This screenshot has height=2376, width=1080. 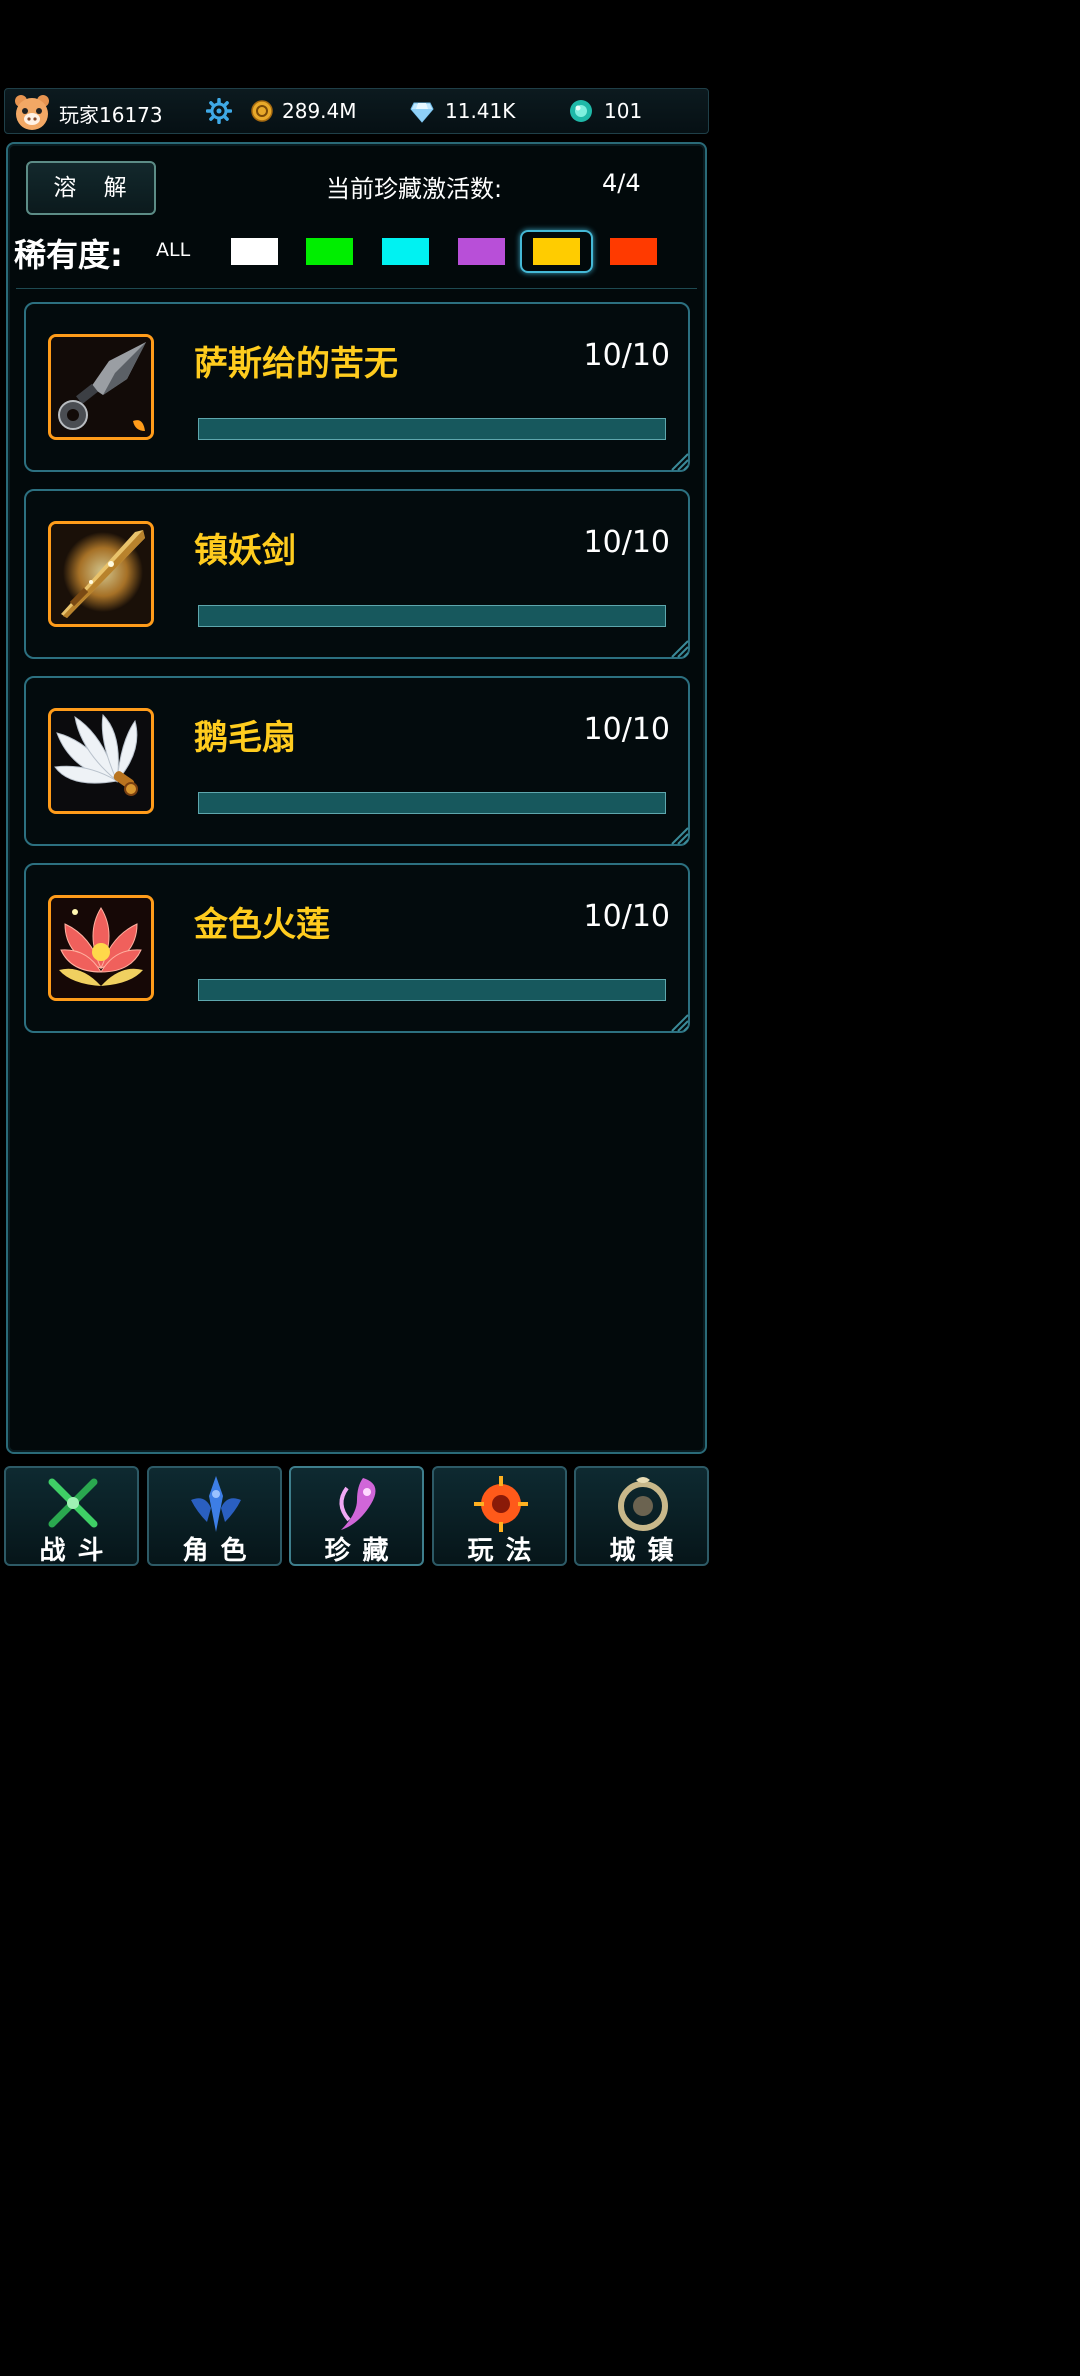 I want to click on gameplay-icon, so click(x=501, y=1504).